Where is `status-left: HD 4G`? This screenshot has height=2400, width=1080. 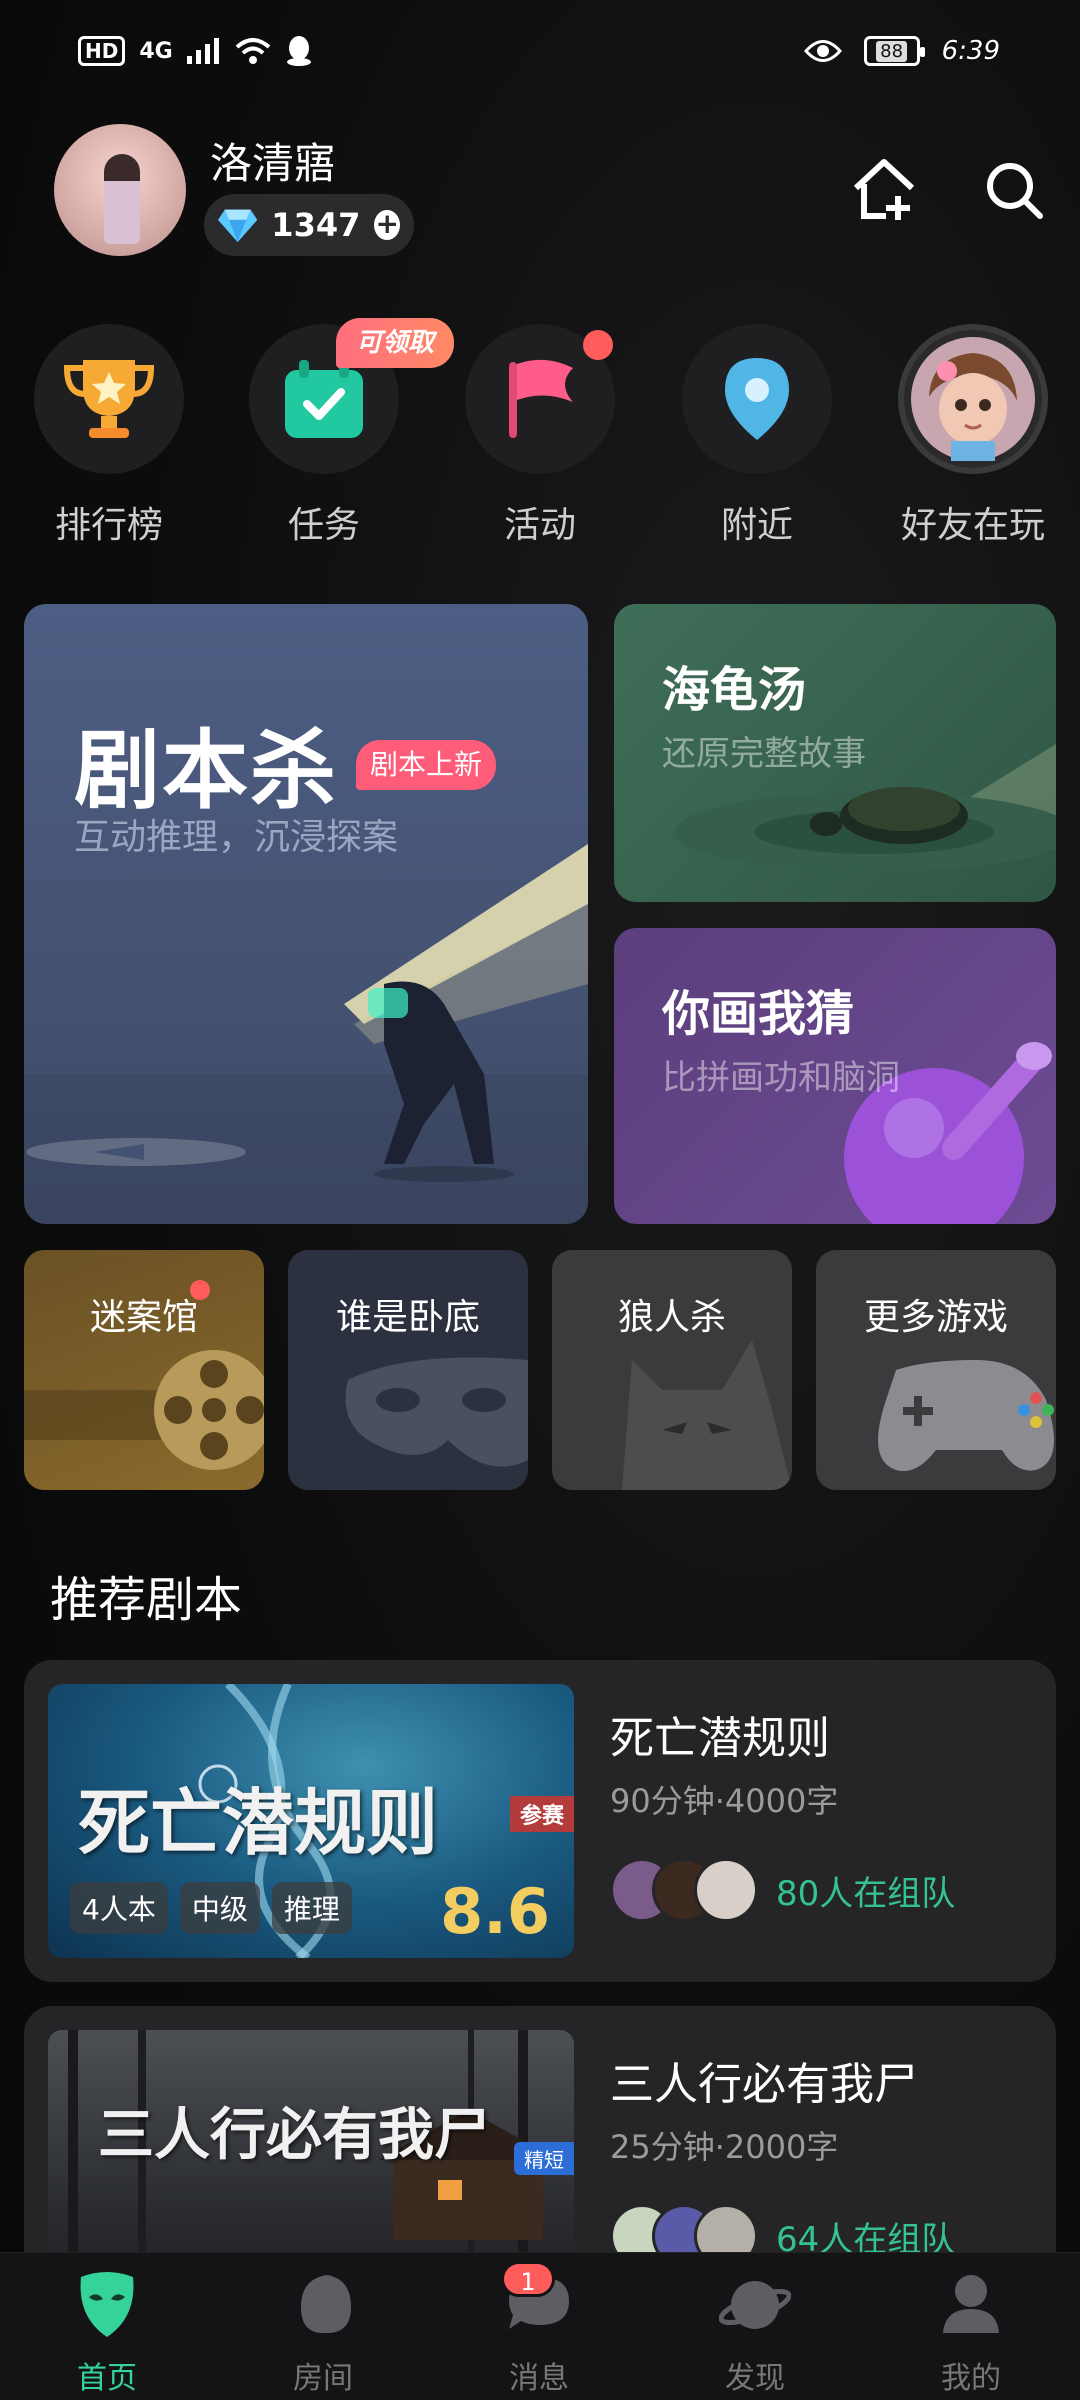 status-left: HD 4G is located at coordinates (195, 51).